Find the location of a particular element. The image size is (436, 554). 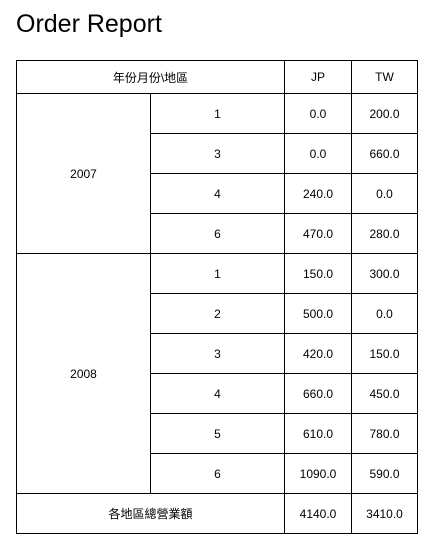

year-cell: 2008 is located at coordinates (83, 373).